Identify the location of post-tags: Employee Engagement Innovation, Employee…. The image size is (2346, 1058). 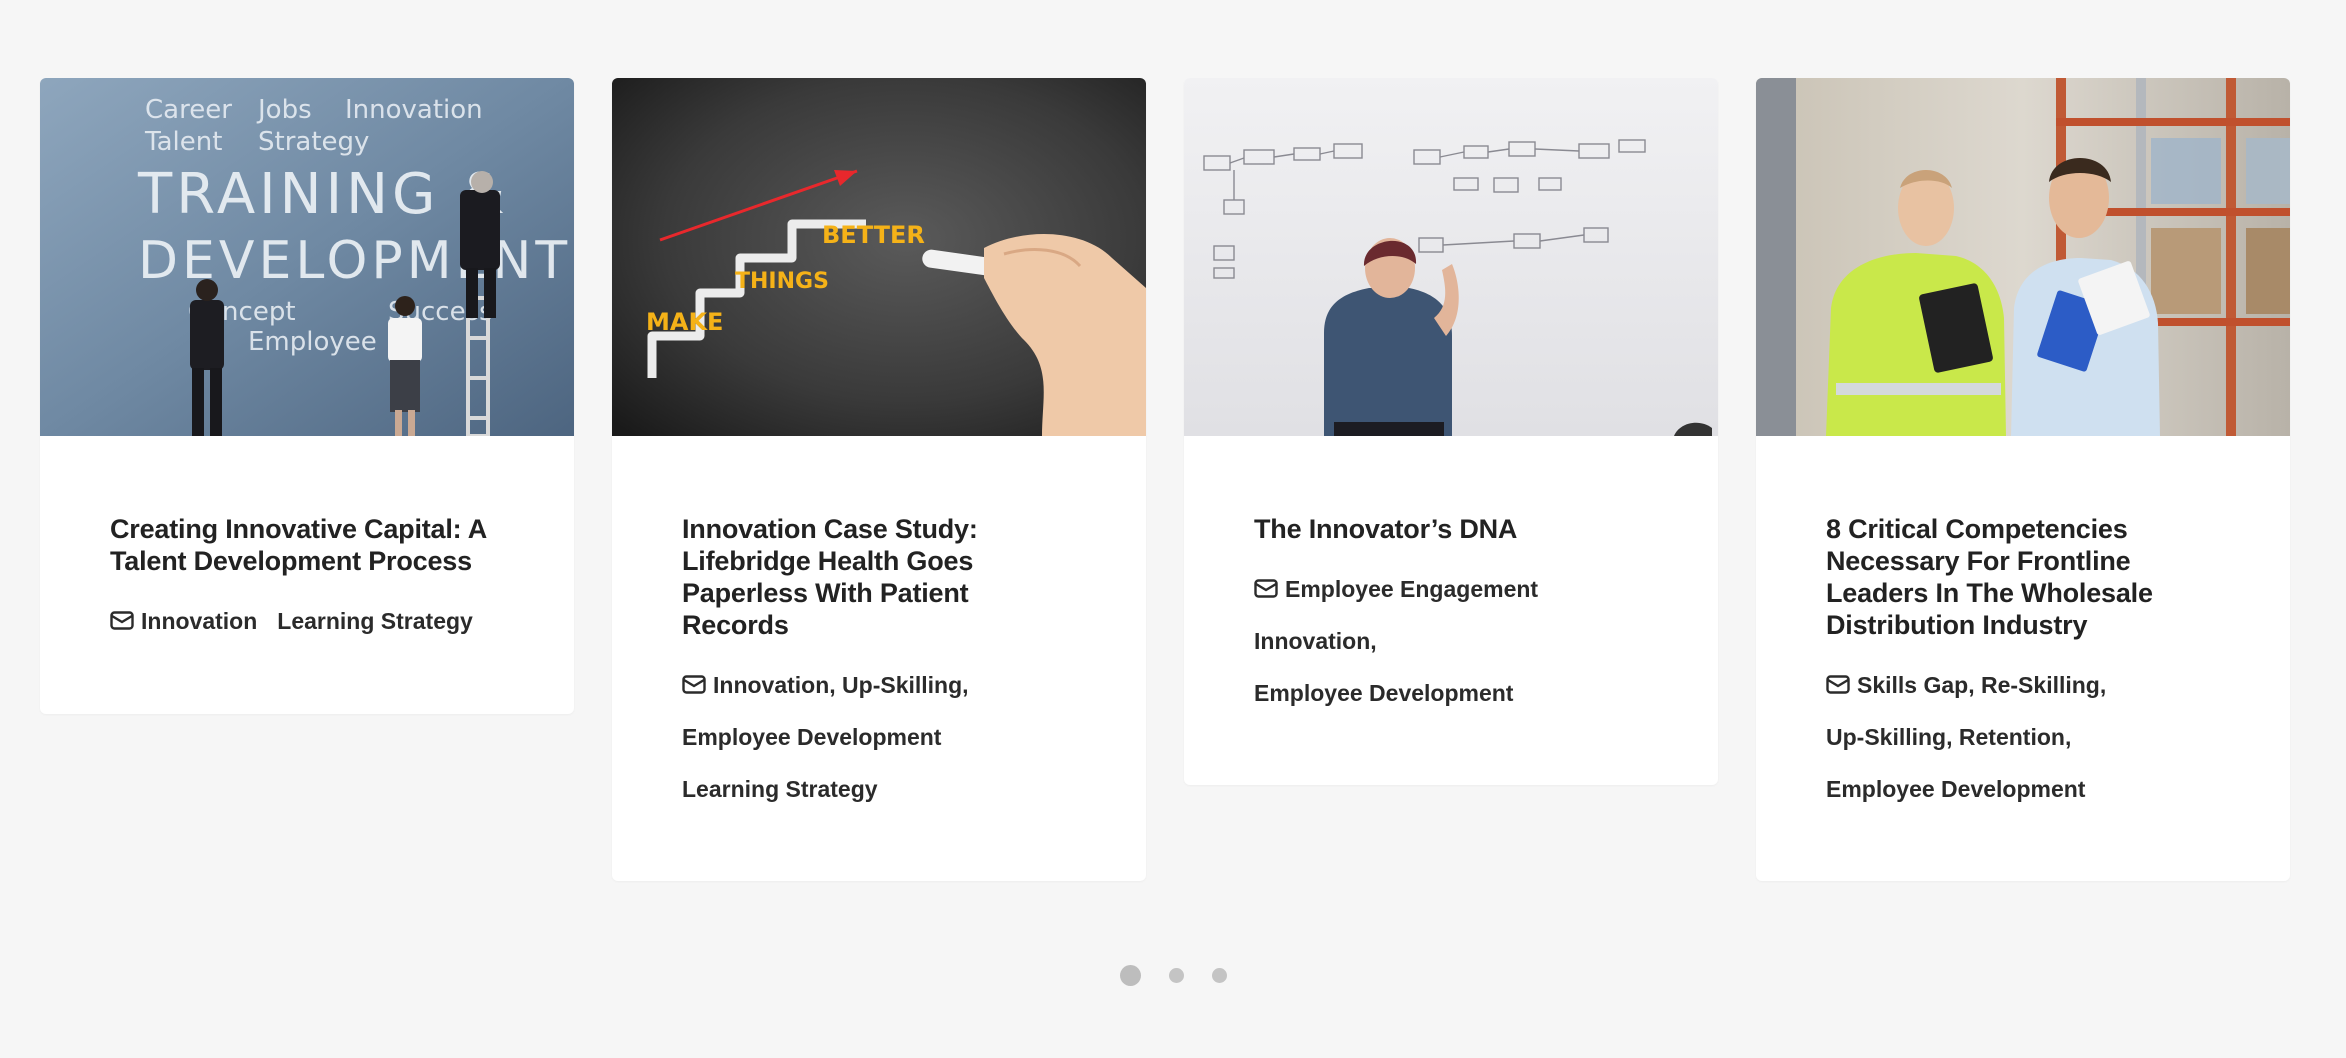
(1451, 641).